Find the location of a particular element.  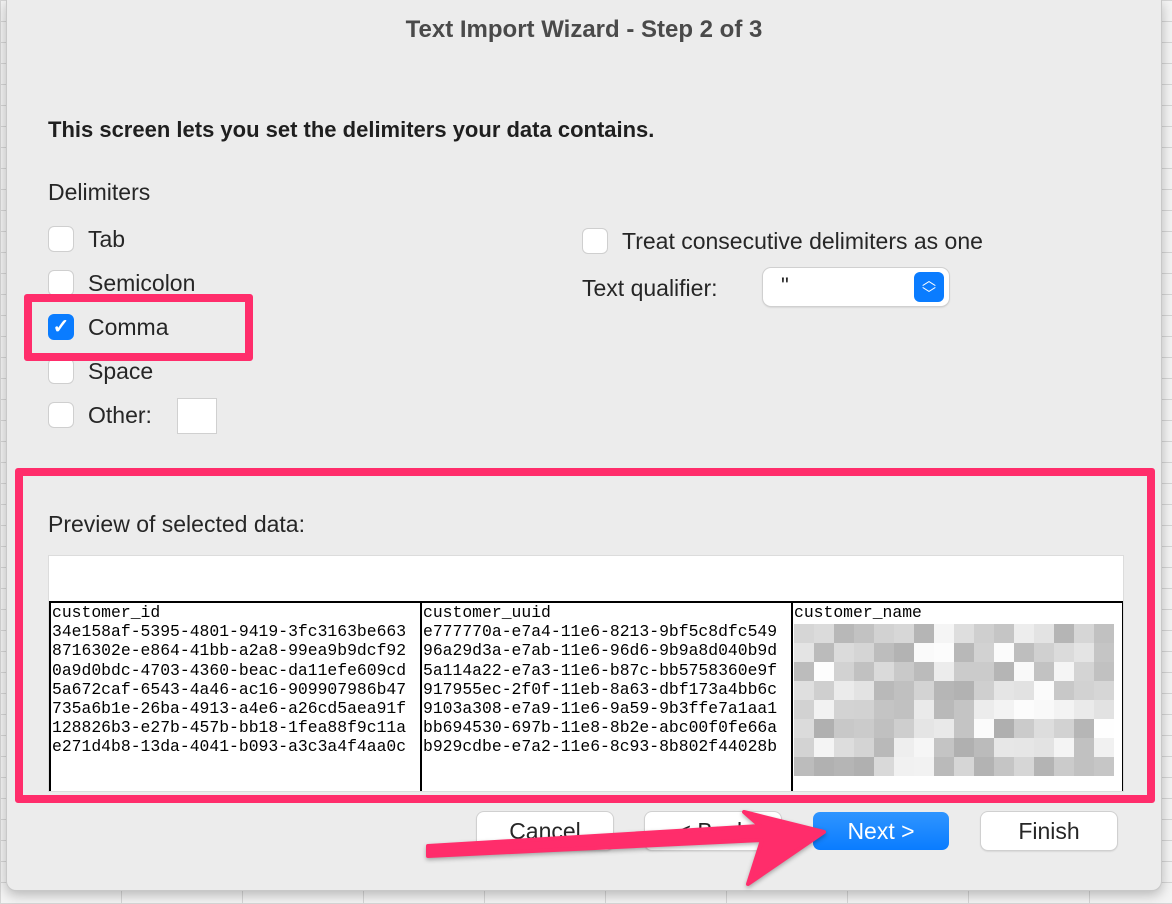

semicolon-label: Semicolon is located at coordinates (141, 283).